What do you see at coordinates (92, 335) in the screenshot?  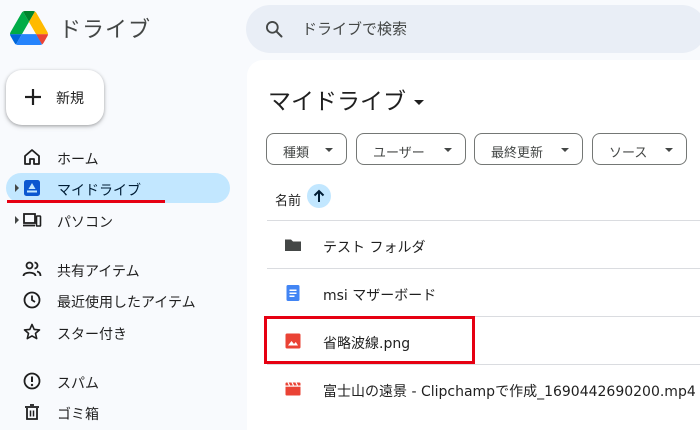 I see `sidebar-item-label: スター付き` at bounding box center [92, 335].